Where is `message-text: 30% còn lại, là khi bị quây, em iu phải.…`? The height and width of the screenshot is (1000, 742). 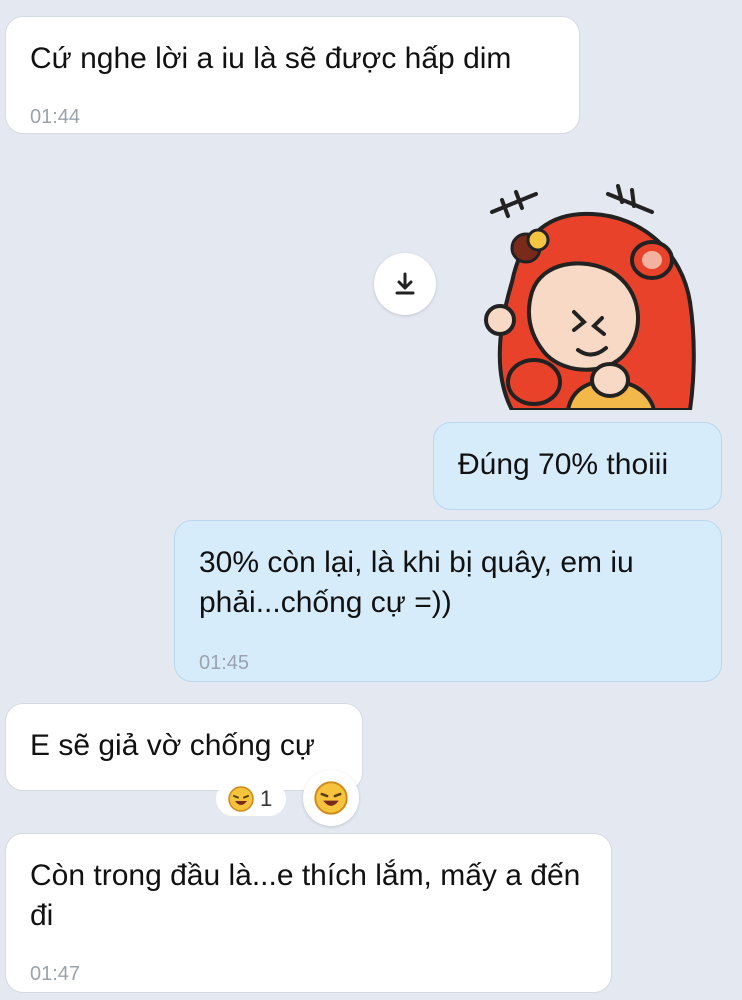
message-text: 30% còn lại, là khi bị quây, em iu phải.… is located at coordinates (416, 582).